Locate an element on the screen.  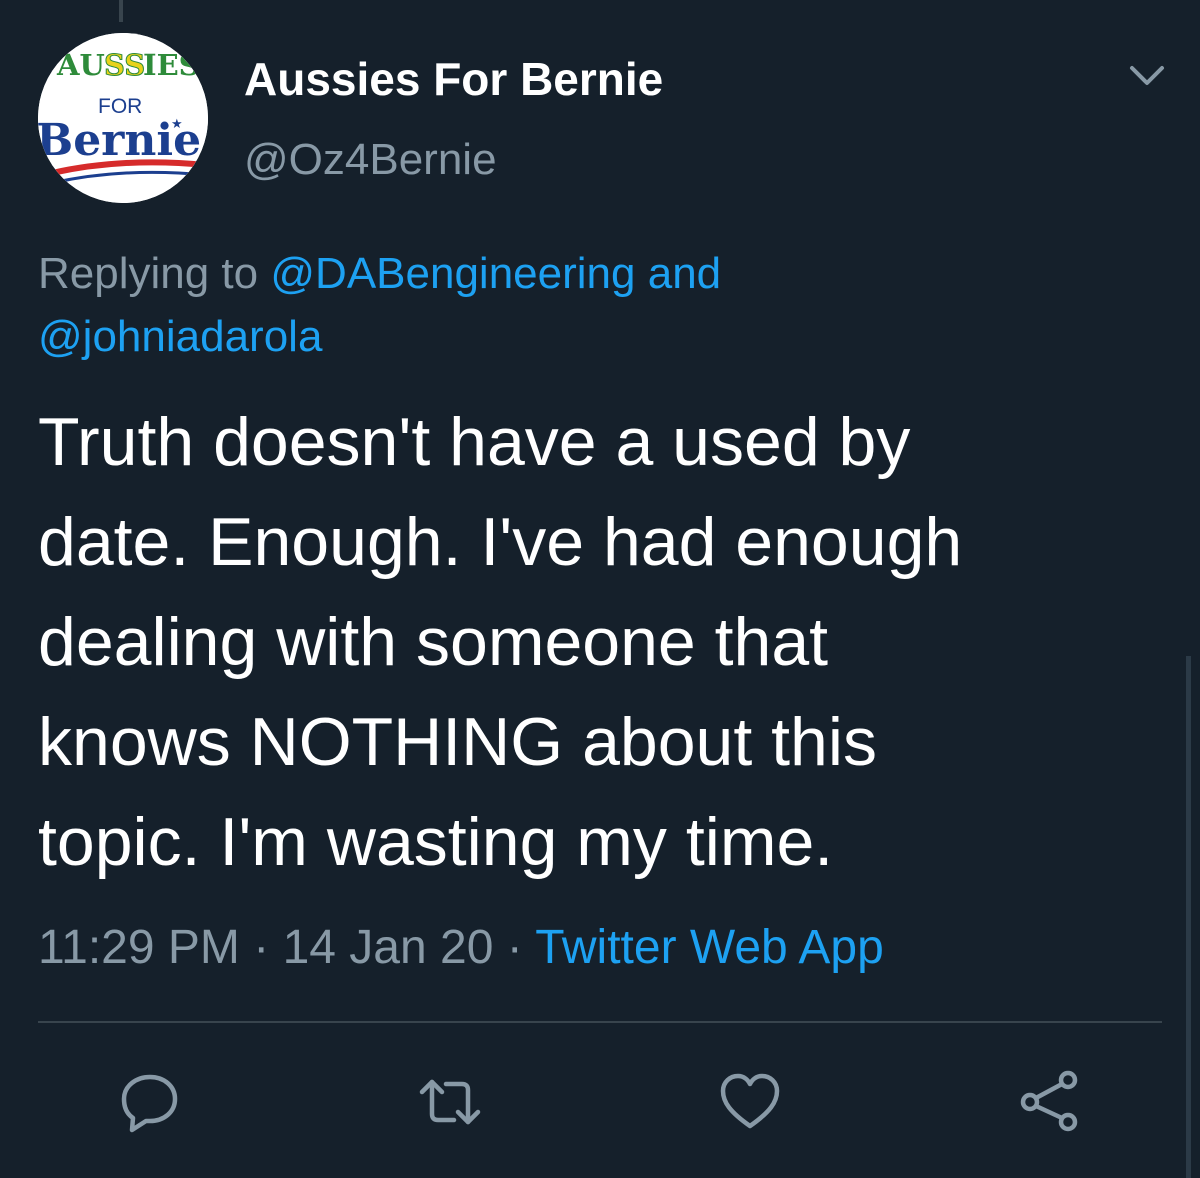
heart-icon is located at coordinates (750, 1101).